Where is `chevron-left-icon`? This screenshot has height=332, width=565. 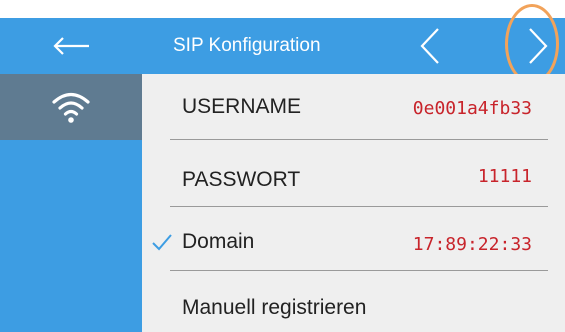 chevron-left-icon is located at coordinates (429, 46).